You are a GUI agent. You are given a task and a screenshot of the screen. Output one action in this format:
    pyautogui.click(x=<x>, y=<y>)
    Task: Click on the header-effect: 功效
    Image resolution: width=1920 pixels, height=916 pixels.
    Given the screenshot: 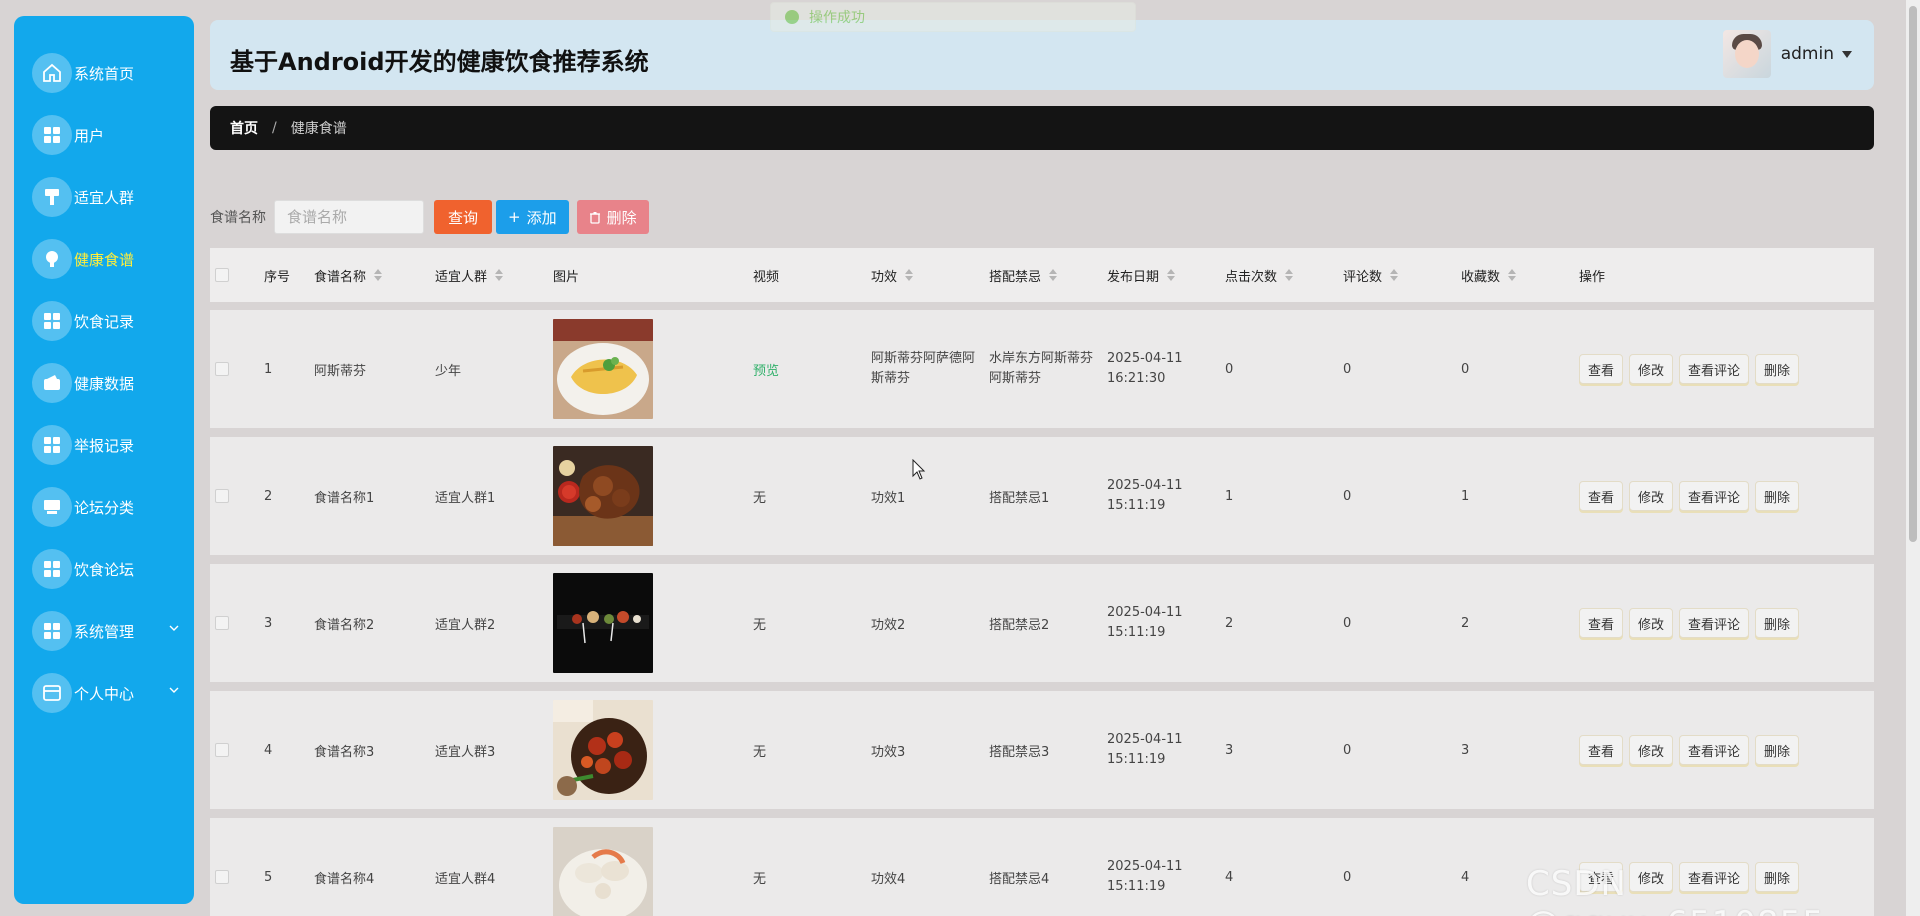 What is the action you would take?
    pyautogui.click(x=892, y=275)
    